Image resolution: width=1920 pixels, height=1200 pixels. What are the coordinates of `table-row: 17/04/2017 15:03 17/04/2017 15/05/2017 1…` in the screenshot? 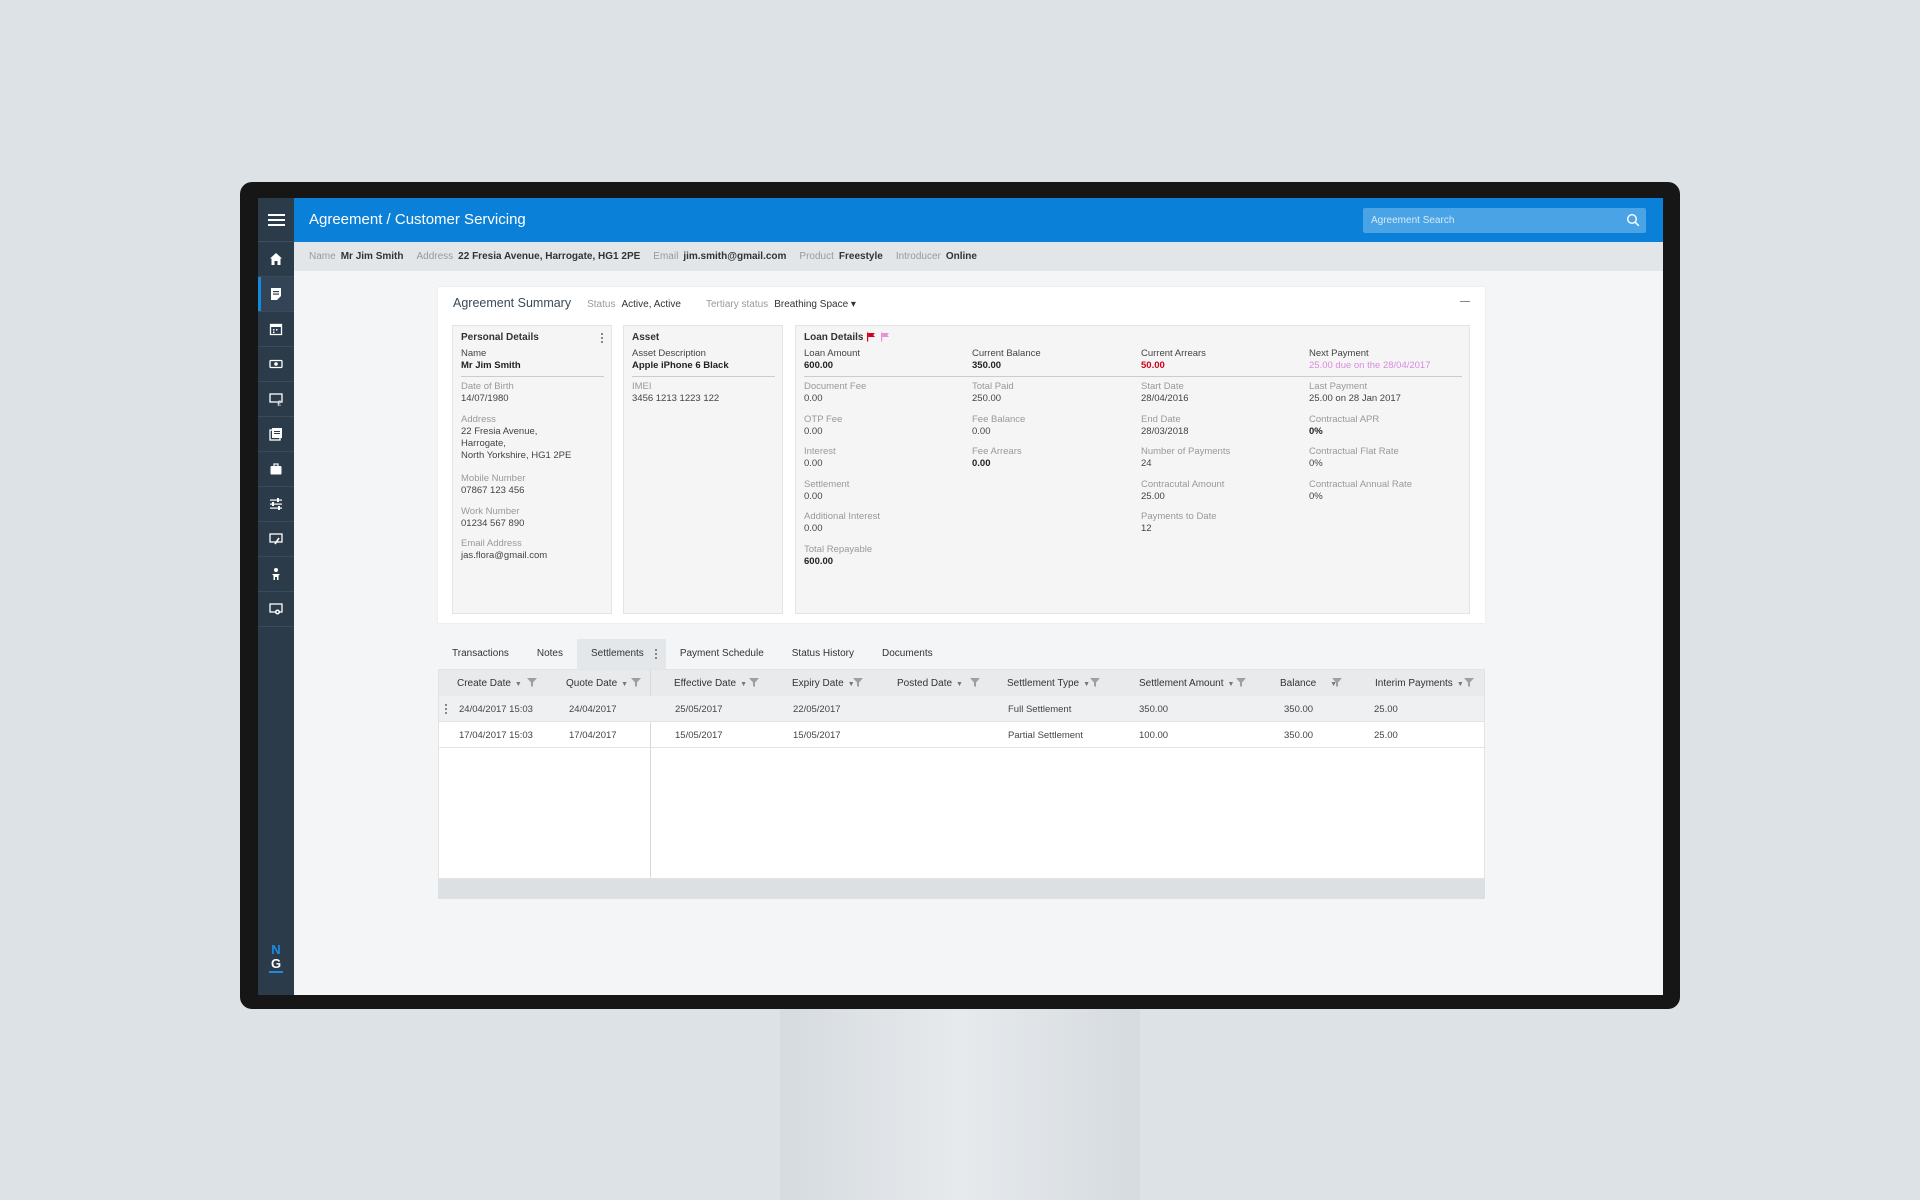 It's located at (961, 735).